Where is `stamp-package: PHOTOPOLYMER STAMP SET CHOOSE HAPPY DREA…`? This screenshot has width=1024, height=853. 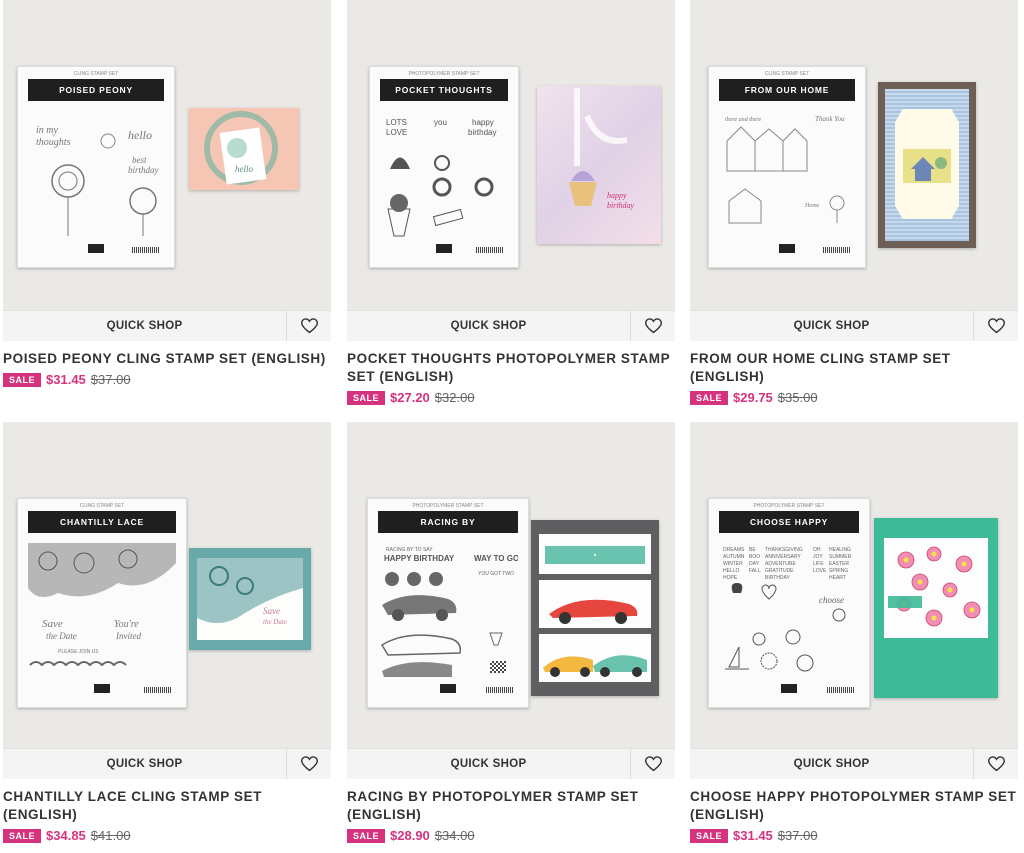
stamp-package: PHOTOPOLYMER STAMP SET CHOOSE HAPPY DREA… is located at coordinates (789, 603).